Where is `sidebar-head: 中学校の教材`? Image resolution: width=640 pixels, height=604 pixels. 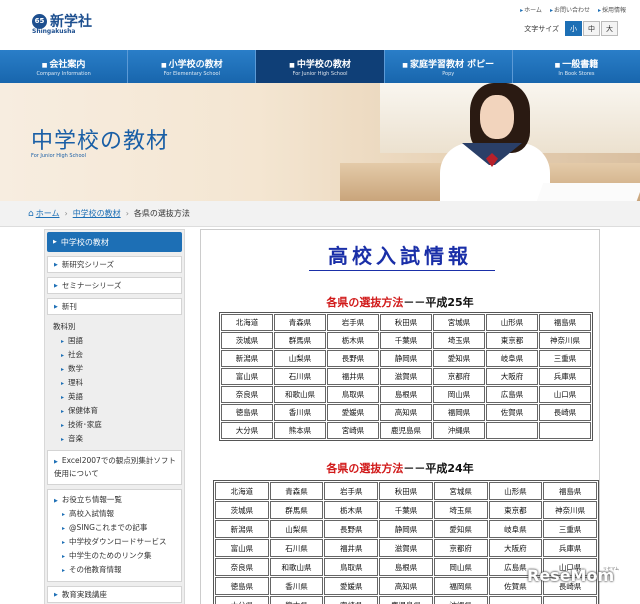 sidebar-head: 中学校の教材 is located at coordinates (114, 242).